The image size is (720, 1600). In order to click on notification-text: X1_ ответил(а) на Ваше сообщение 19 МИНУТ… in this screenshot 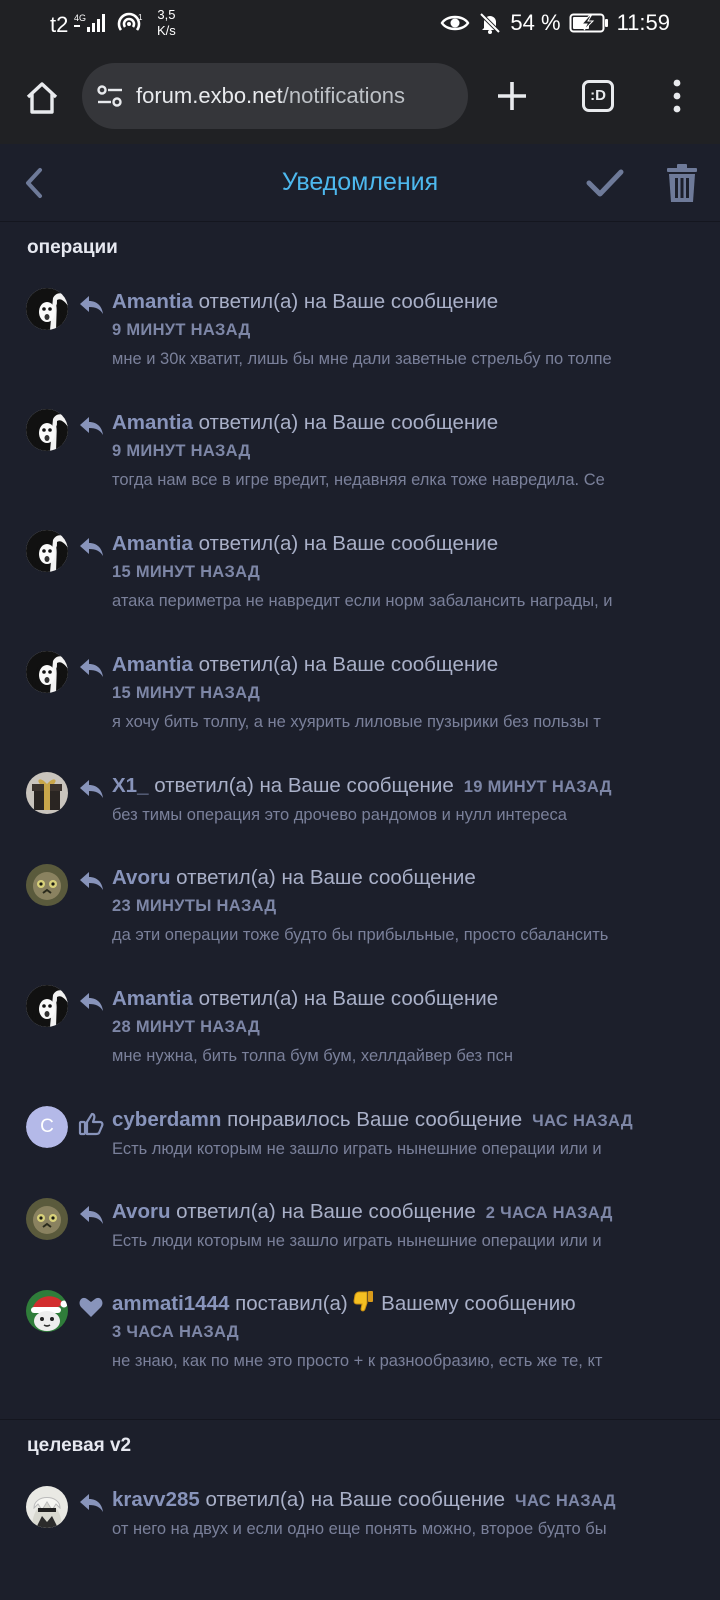, I will do `click(401, 788)`.